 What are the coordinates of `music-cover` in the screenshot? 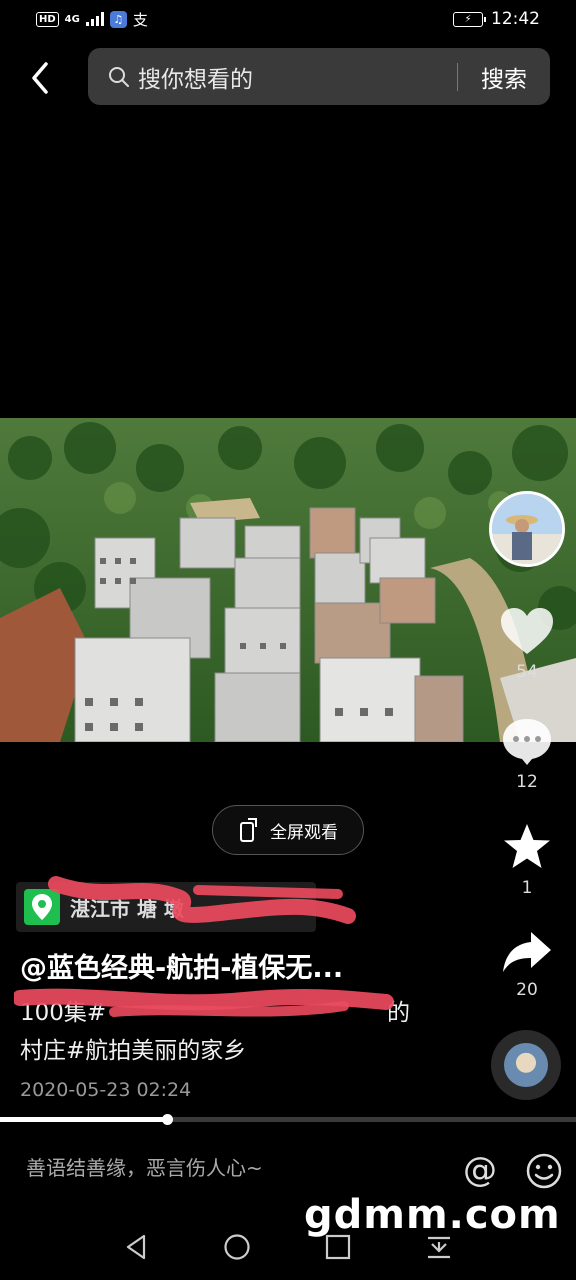 It's located at (526, 1065).